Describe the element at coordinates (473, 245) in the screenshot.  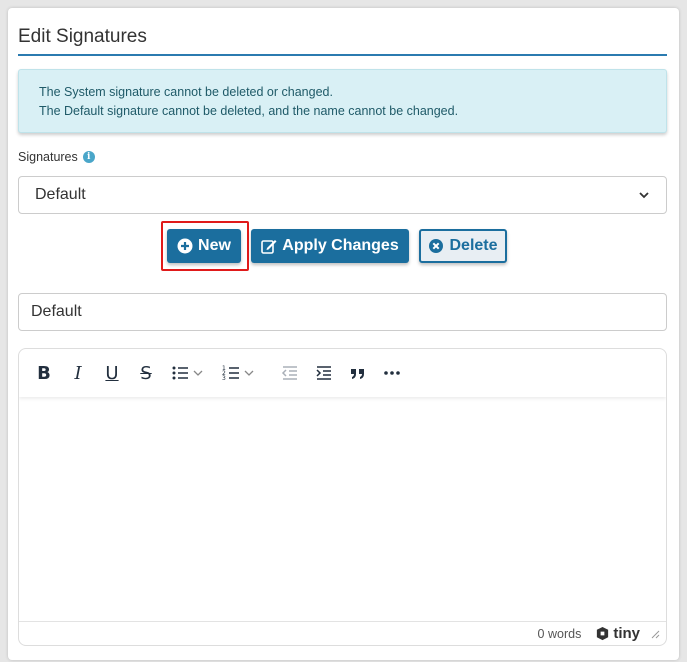
I see `delete-button-label: Delete` at that location.